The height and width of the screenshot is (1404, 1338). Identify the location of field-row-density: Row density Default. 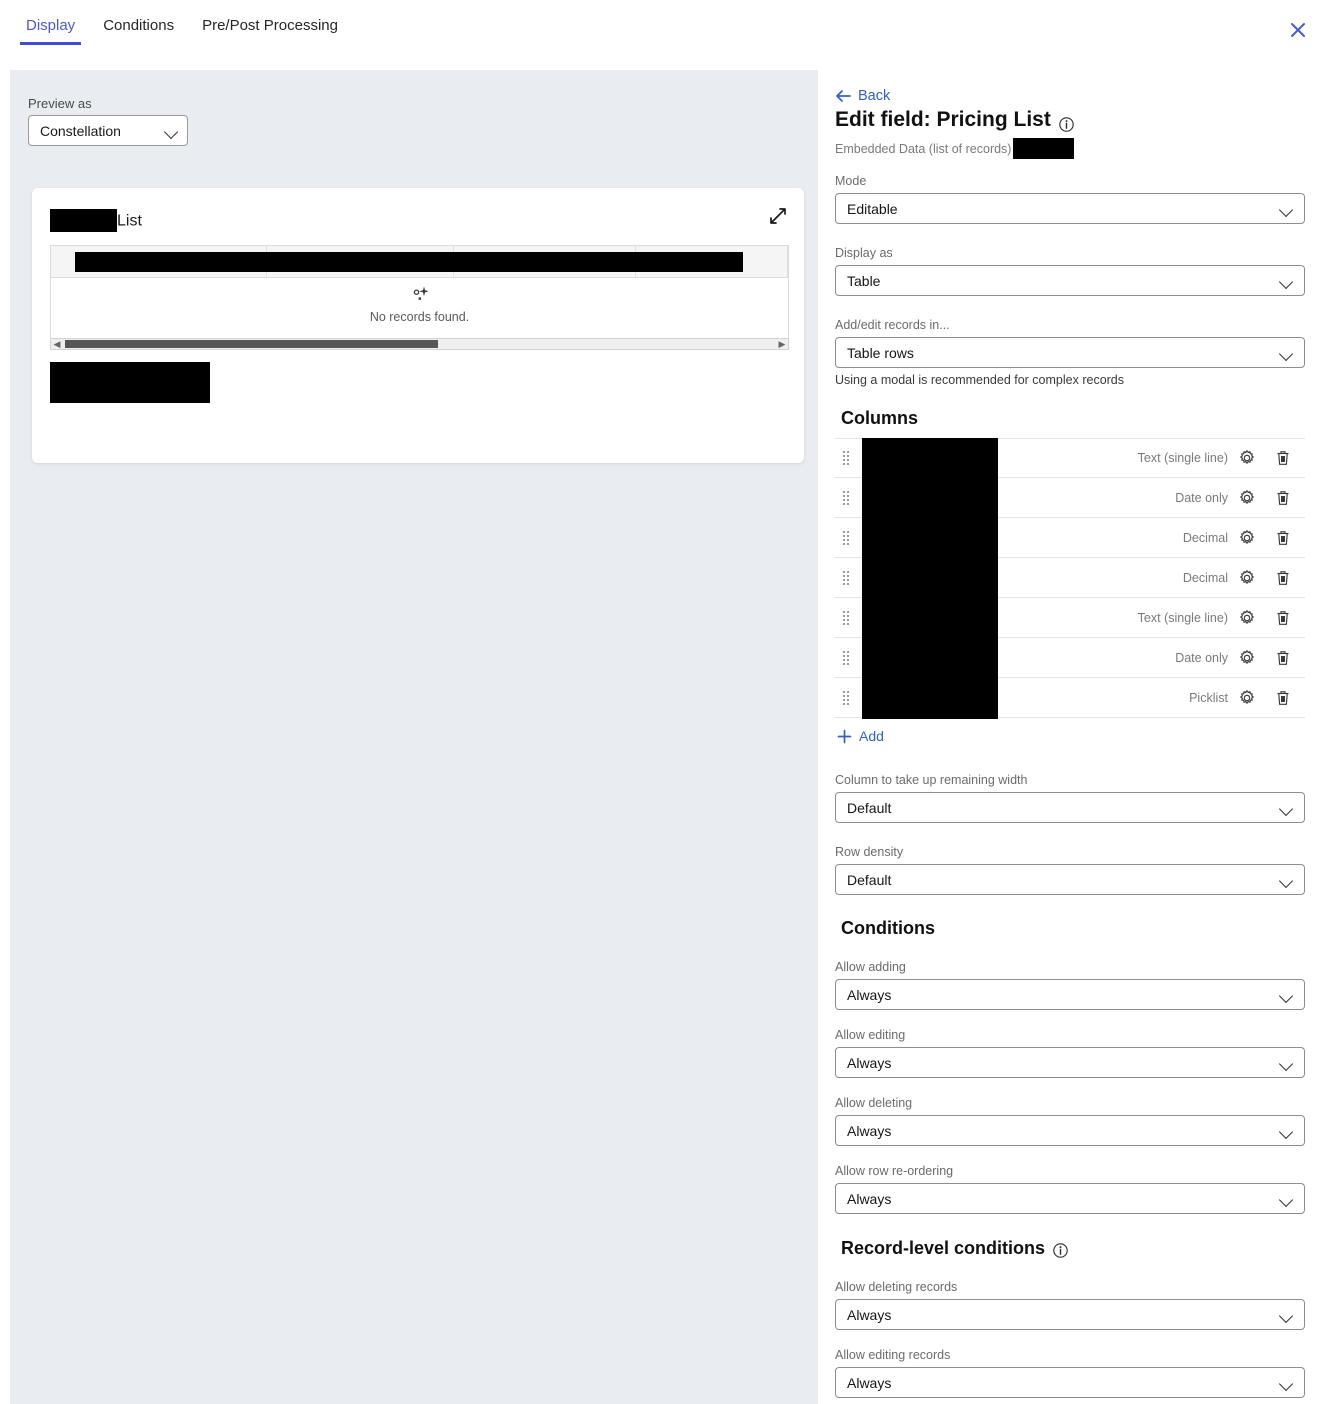
(1070, 870).